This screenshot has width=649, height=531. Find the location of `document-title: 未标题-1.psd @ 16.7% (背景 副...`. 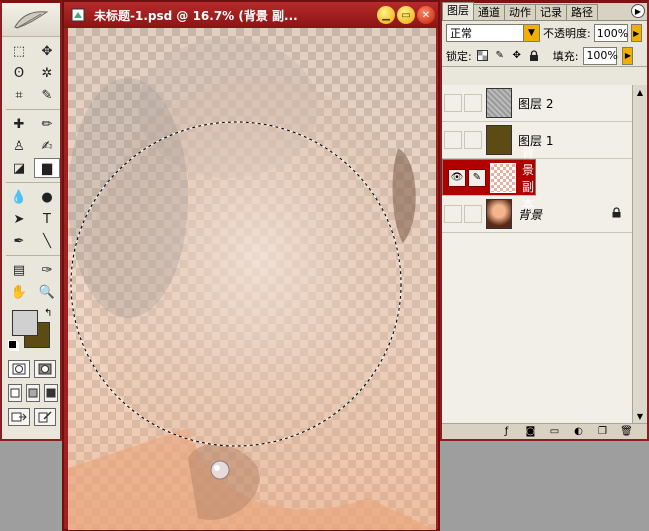

document-title: 未标题-1.psd @ 16.7% (背景 副... is located at coordinates (196, 15).